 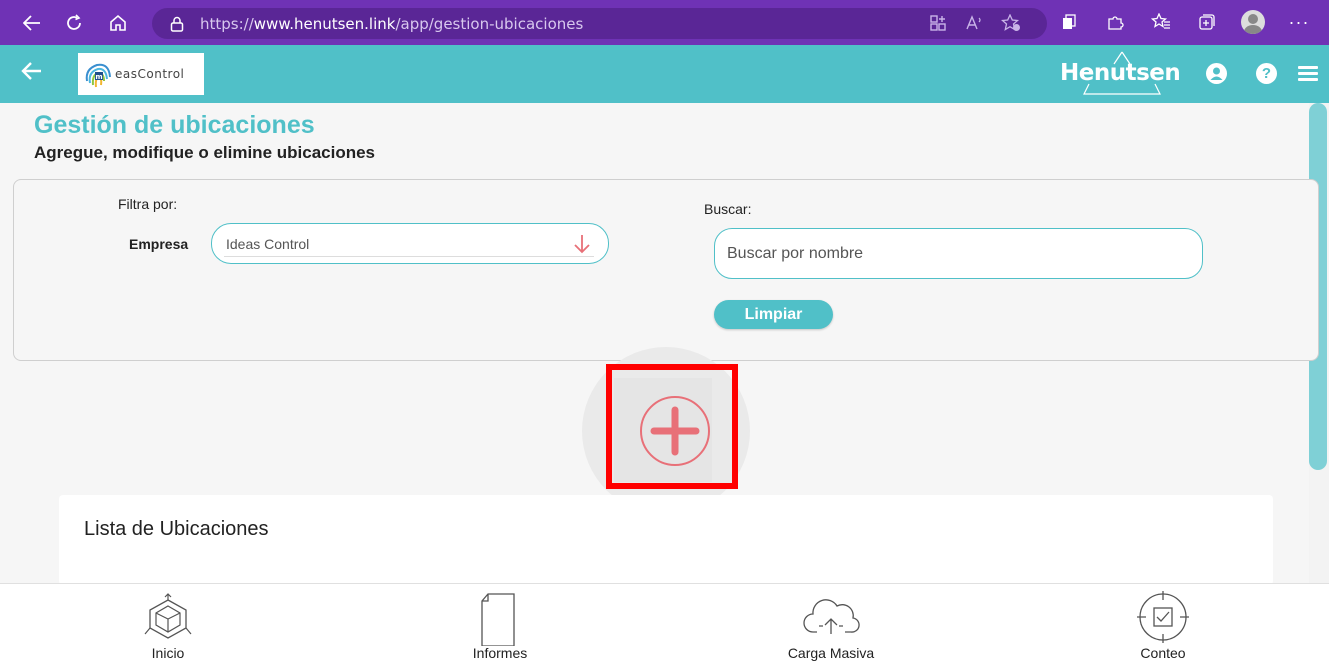 I want to click on company-label: Empresa, so click(x=159, y=244).